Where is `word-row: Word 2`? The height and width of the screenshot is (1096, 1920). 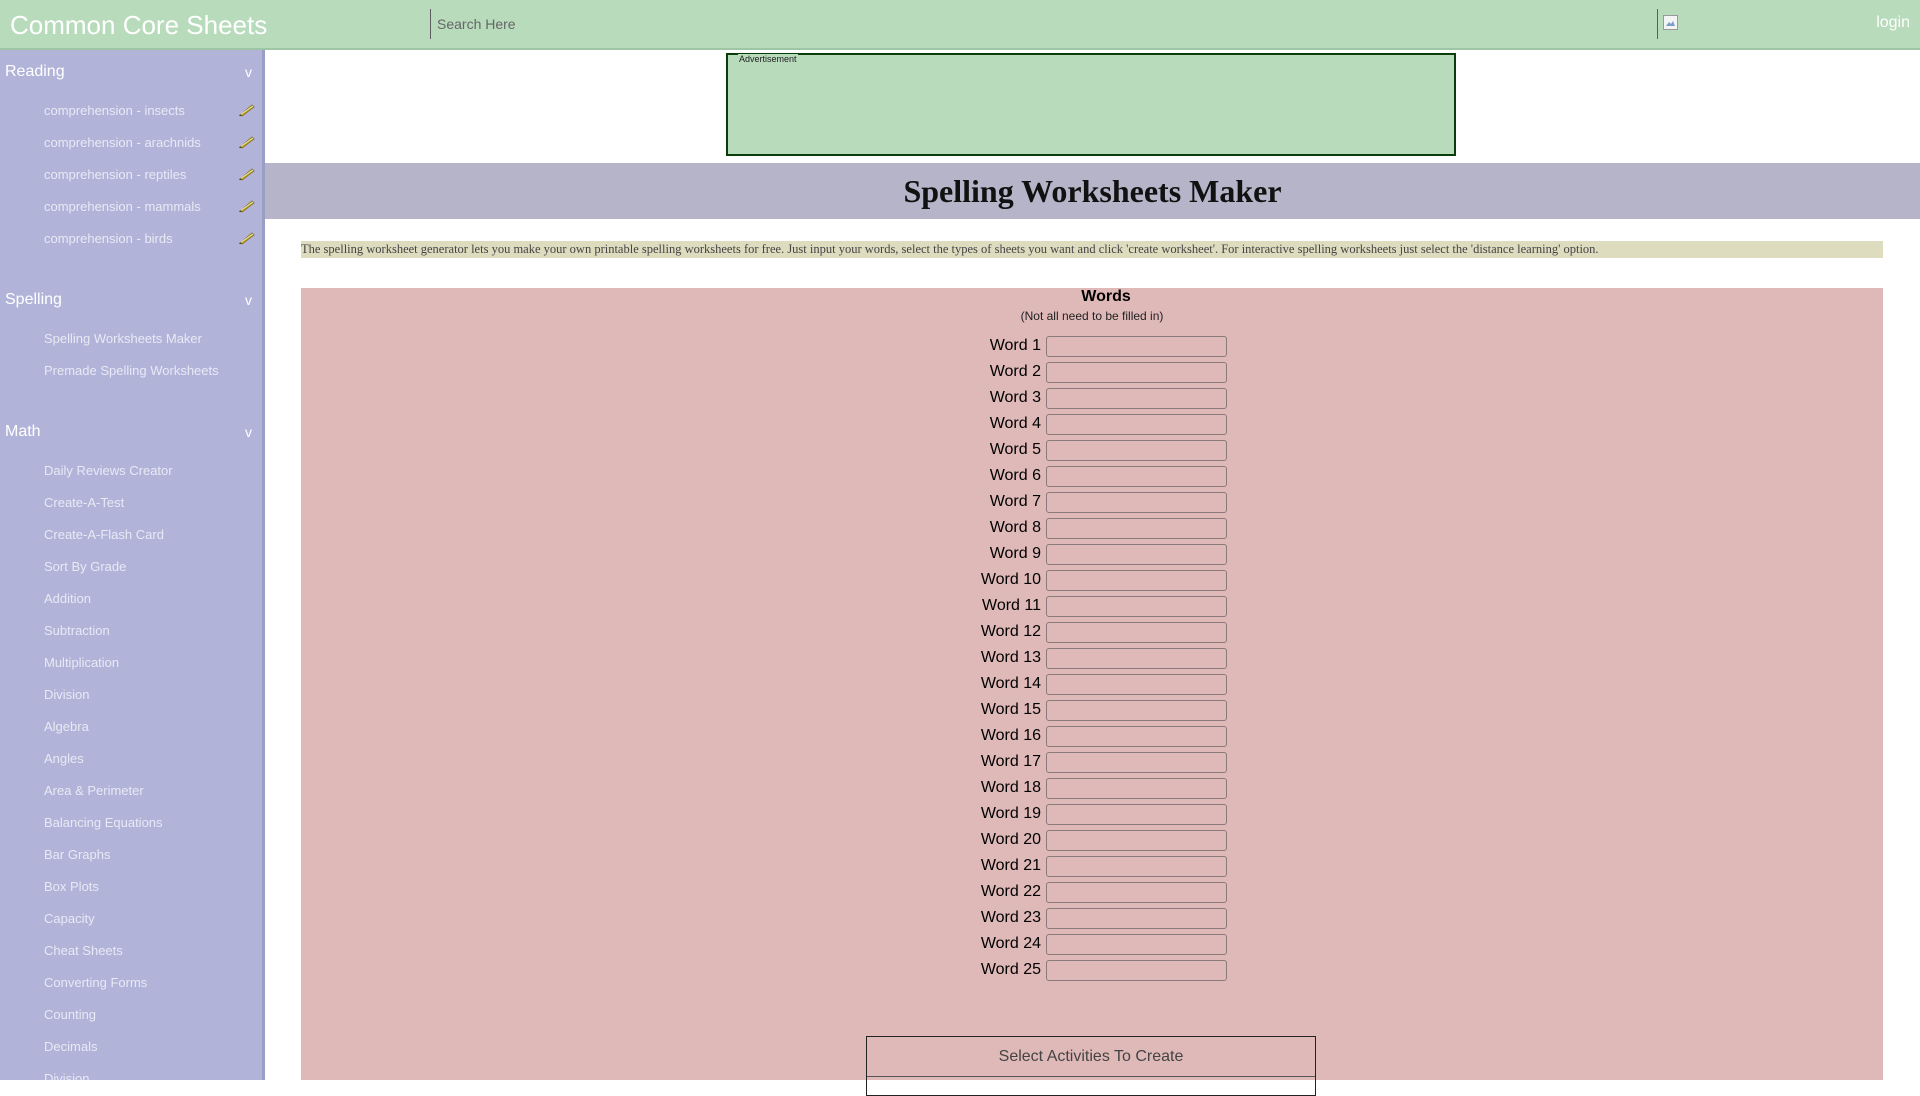
word-row: Word 2 is located at coordinates (1092, 373).